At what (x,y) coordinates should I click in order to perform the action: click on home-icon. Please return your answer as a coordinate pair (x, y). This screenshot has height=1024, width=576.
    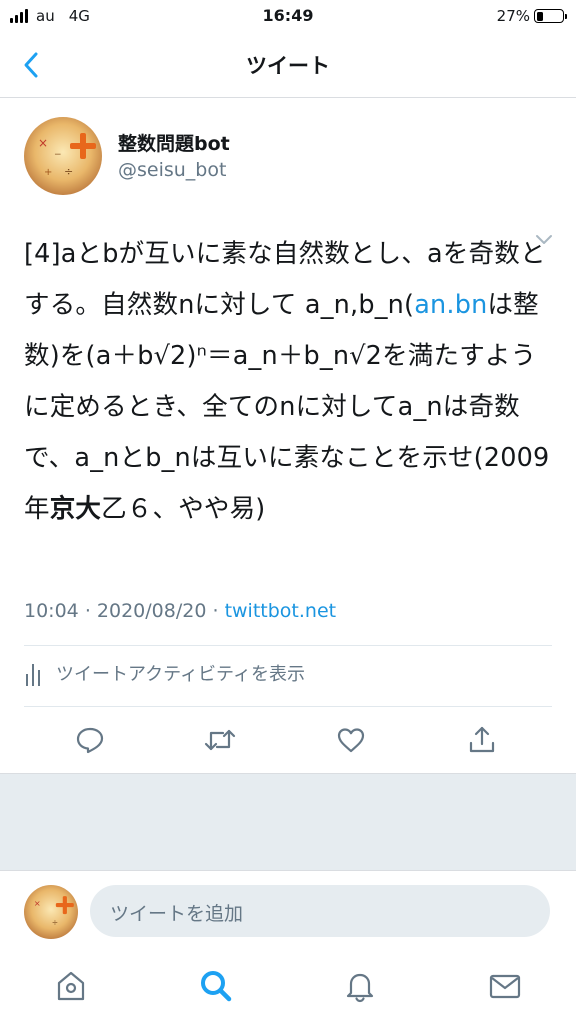
    Looking at the image, I should click on (71, 986).